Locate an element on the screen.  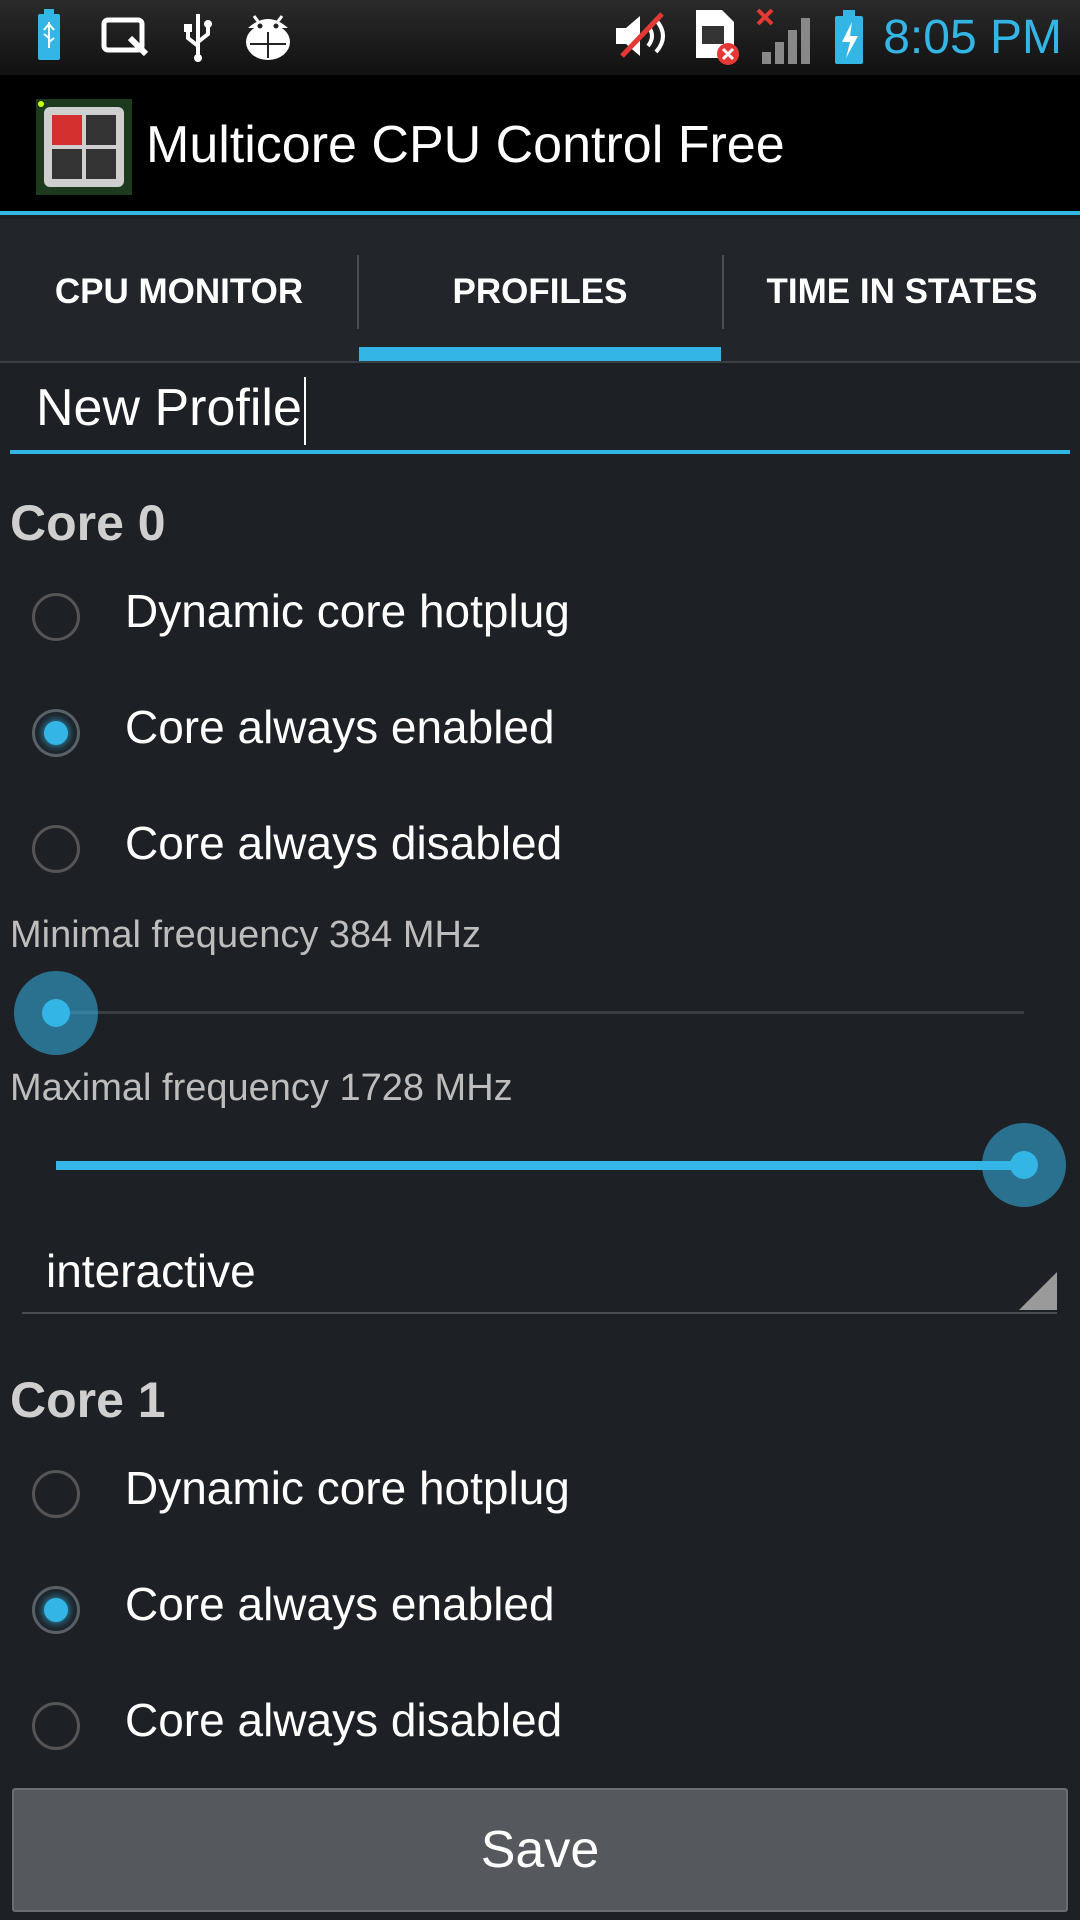
tab-time-in-states: TIME IN STATES is located at coordinates (902, 290).